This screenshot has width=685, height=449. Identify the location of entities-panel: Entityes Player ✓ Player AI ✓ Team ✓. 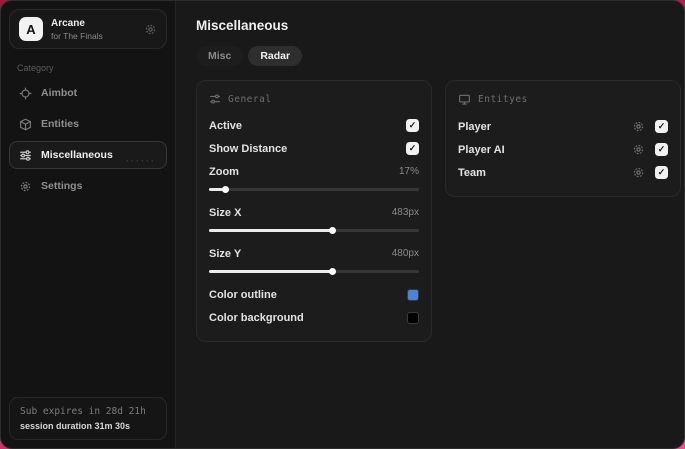
(563, 138).